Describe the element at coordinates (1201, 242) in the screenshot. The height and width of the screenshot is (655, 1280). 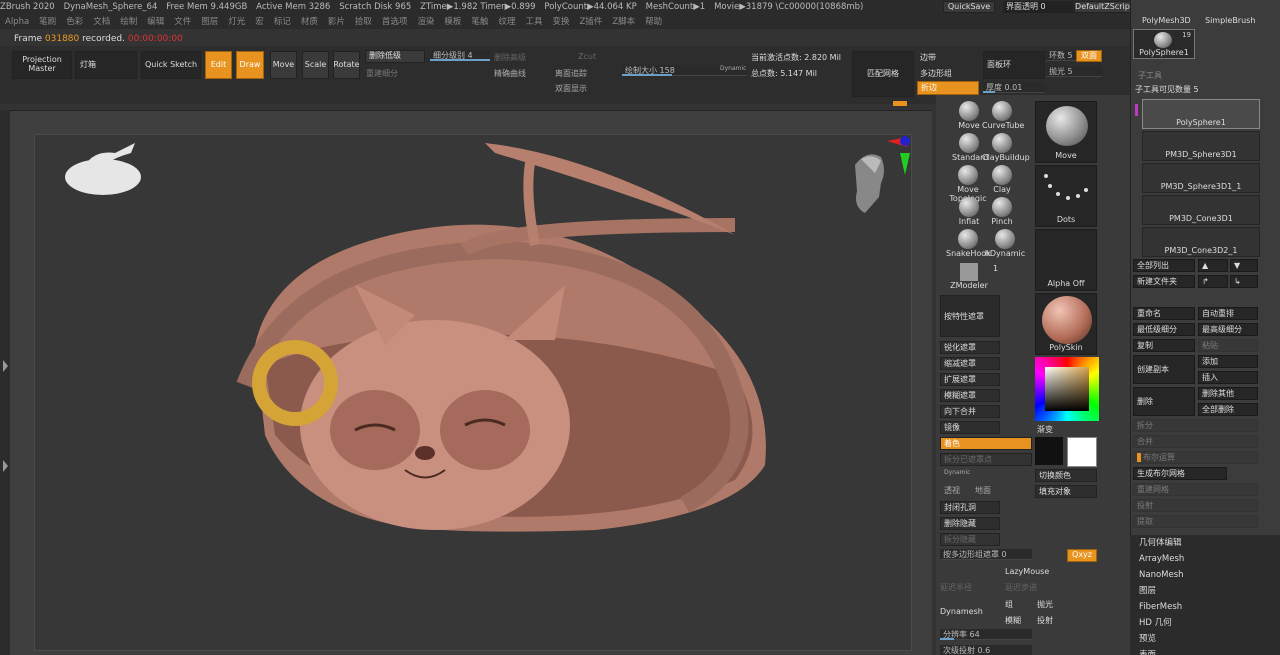
I see `subtool-item: PM3D_Cone3D2_1` at that location.